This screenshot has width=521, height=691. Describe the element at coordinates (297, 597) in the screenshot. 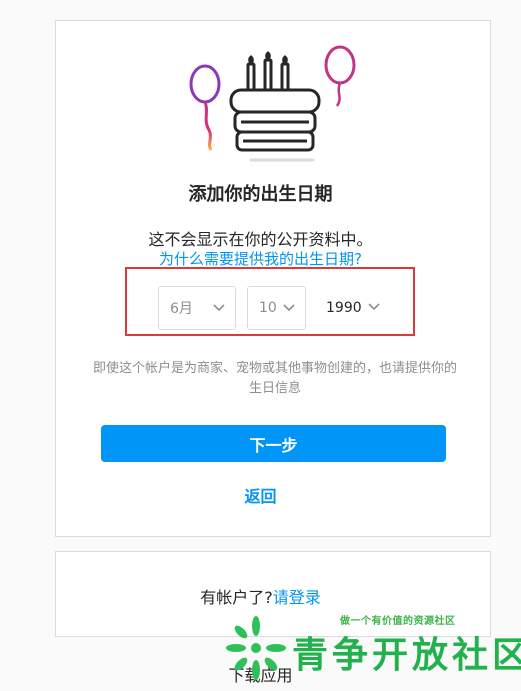

I see `login-link: 请登录` at that location.